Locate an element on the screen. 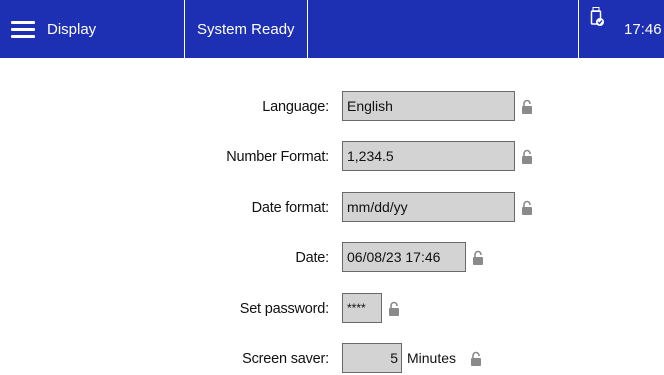 The height and width of the screenshot is (375, 664). date-format-row: Date format: mm/dd/yy is located at coordinates (332, 208).